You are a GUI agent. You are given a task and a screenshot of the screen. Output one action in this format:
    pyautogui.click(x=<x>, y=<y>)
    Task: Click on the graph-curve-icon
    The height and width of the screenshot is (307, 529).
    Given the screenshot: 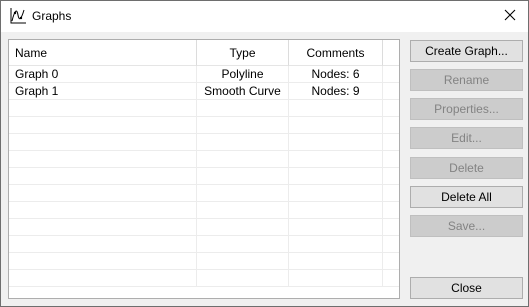 What is the action you would take?
    pyautogui.click(x=18, y=16)
    